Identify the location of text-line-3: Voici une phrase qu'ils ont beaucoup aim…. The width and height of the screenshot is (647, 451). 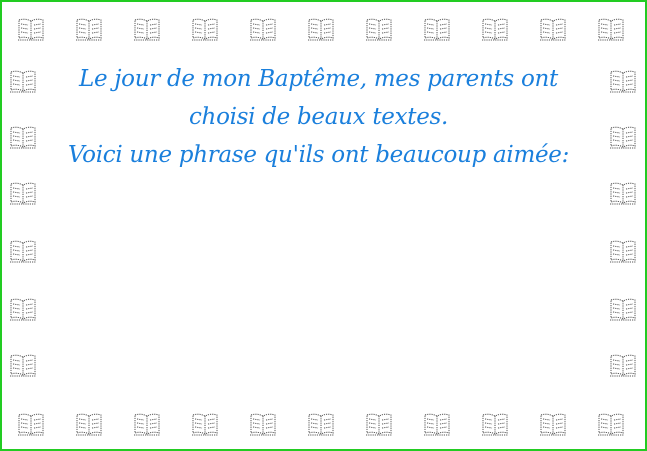
(318, 155).